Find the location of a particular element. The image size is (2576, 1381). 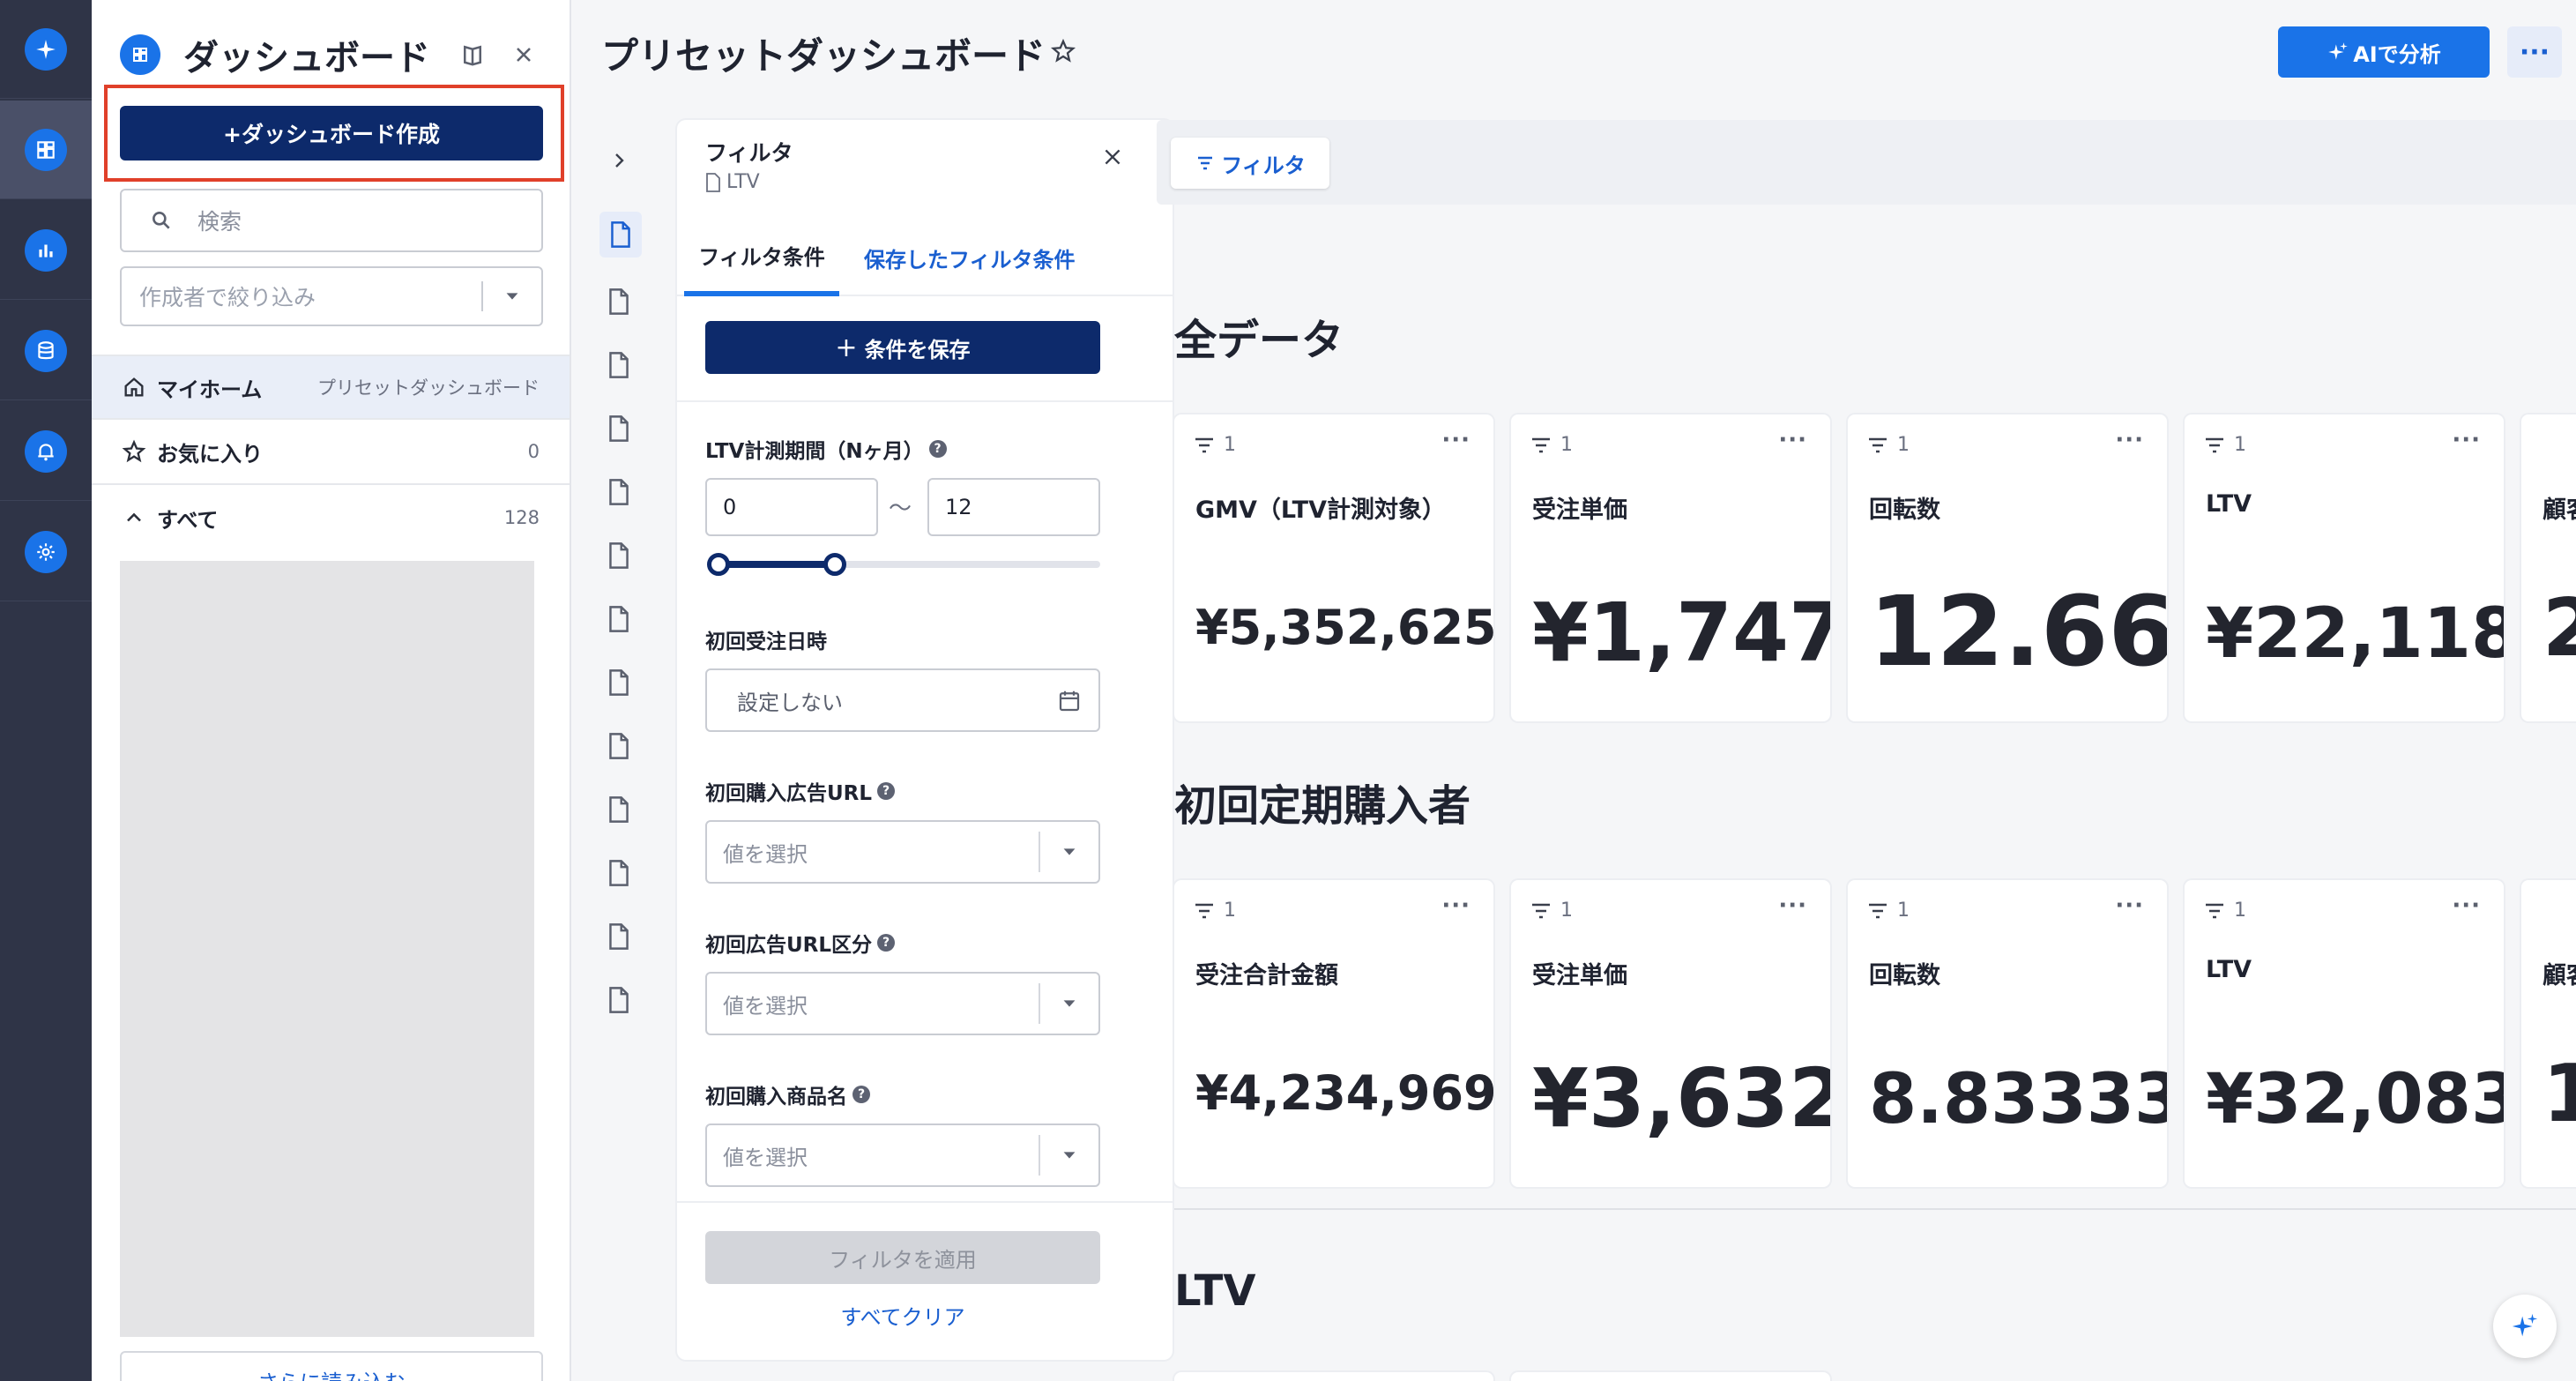

metric-card: 1 ··· 回転数 8.83333 is located at coordinates (2007, 1033).